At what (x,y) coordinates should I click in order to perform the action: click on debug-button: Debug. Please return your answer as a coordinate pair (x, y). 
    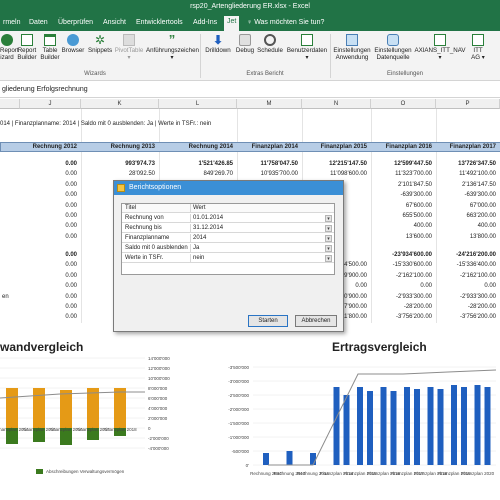
    Looking at the image, I should click on (245, 44).